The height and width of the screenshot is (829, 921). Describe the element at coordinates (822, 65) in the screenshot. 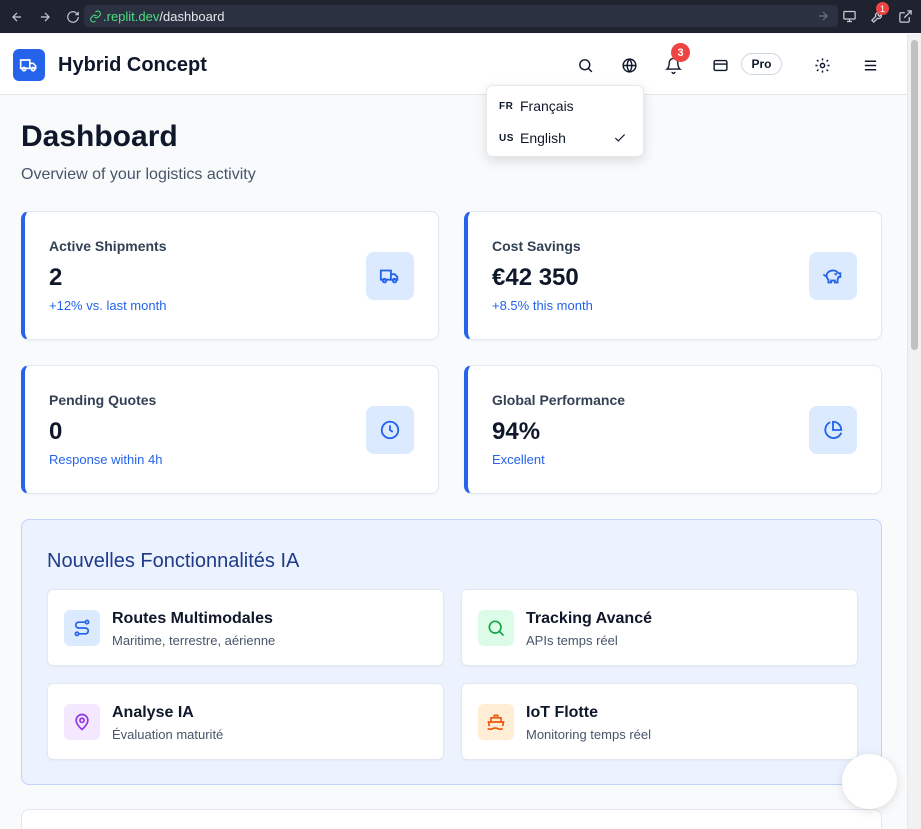

I see `gear-icon` at that location.